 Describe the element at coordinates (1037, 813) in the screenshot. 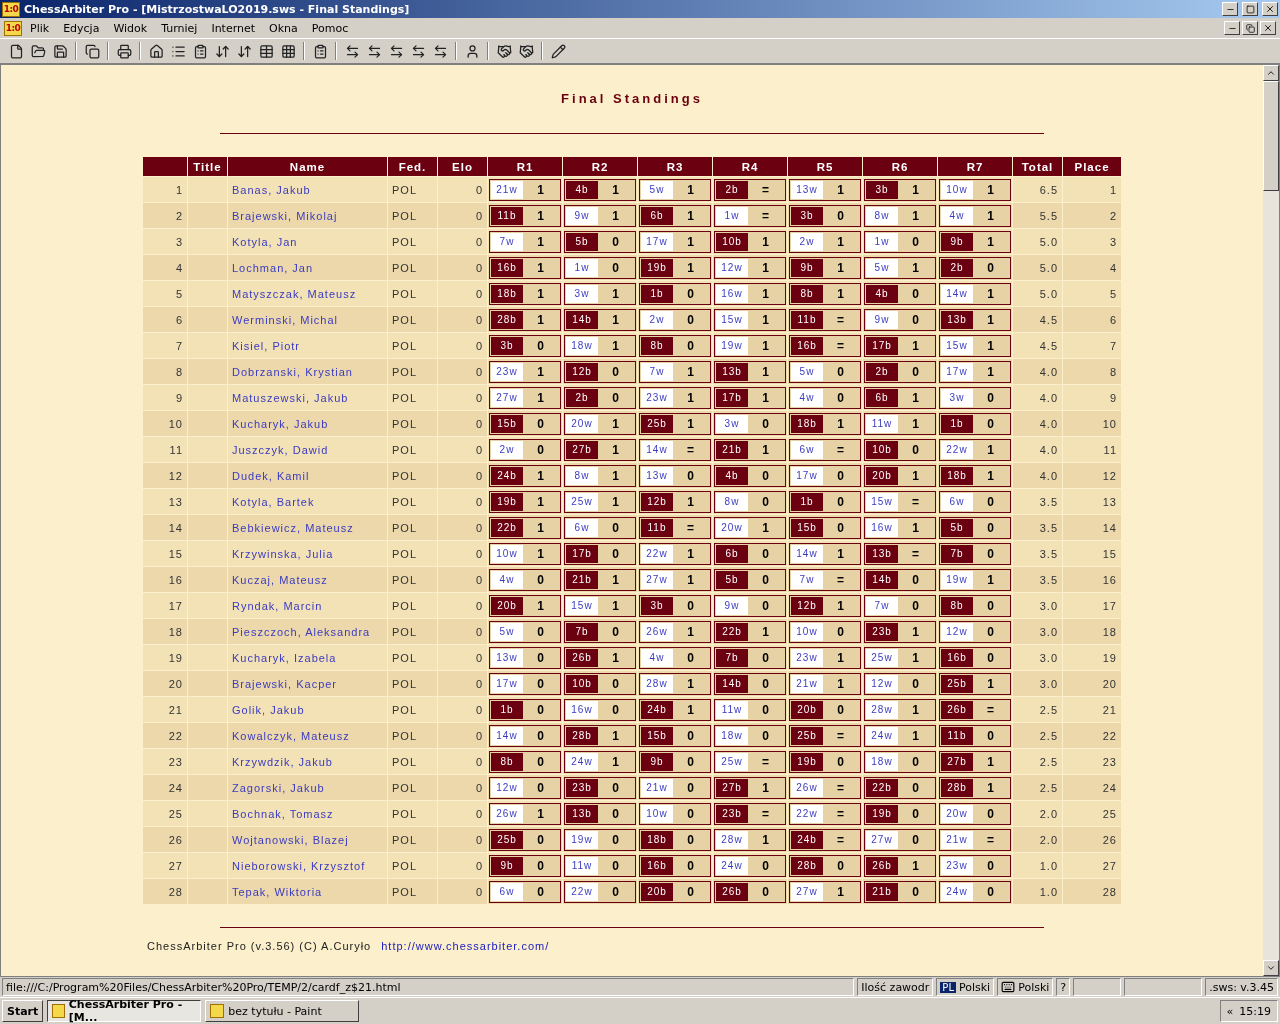

I see `table-cell: 2.0` at that location.